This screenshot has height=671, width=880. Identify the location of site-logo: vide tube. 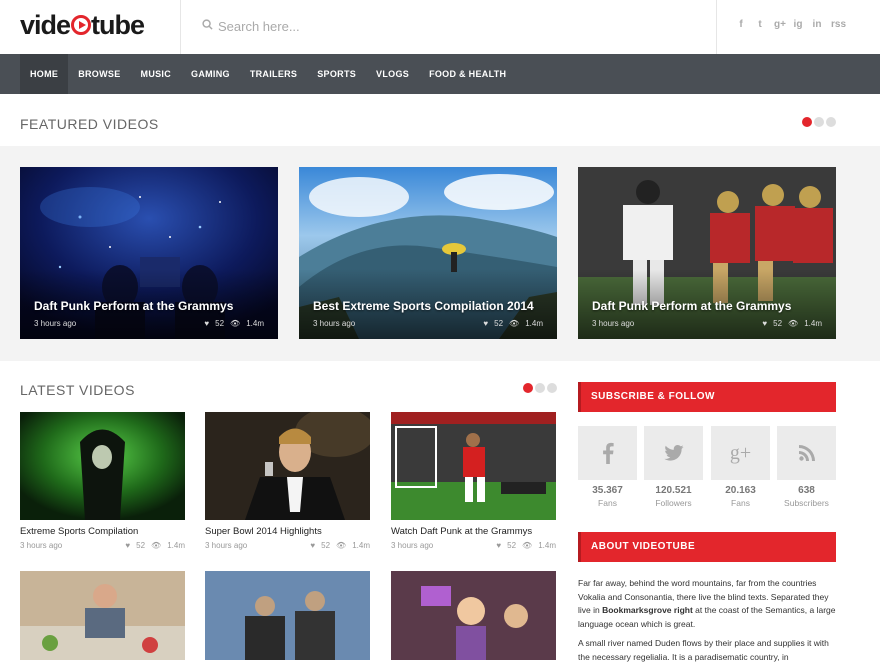
(82, 25).